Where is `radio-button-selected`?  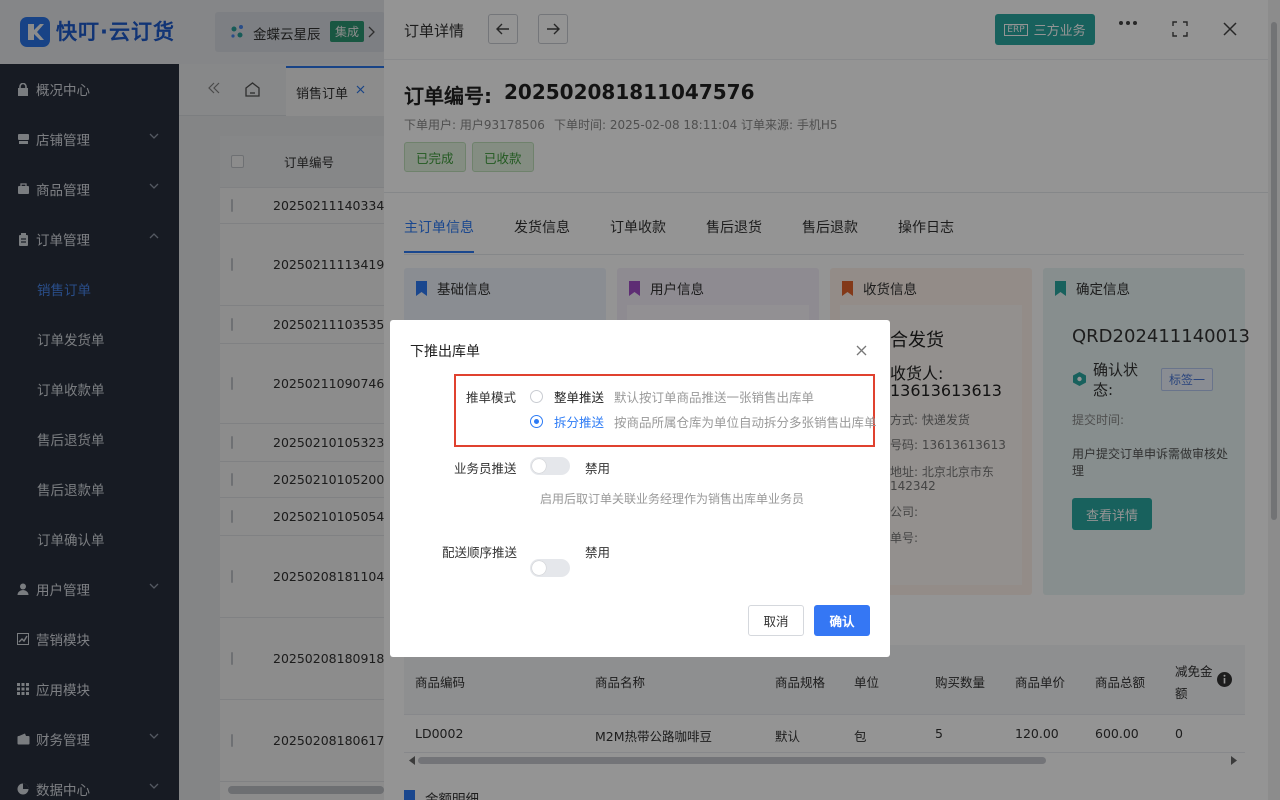 radio-button-selected is located at coordinates (536, 421).